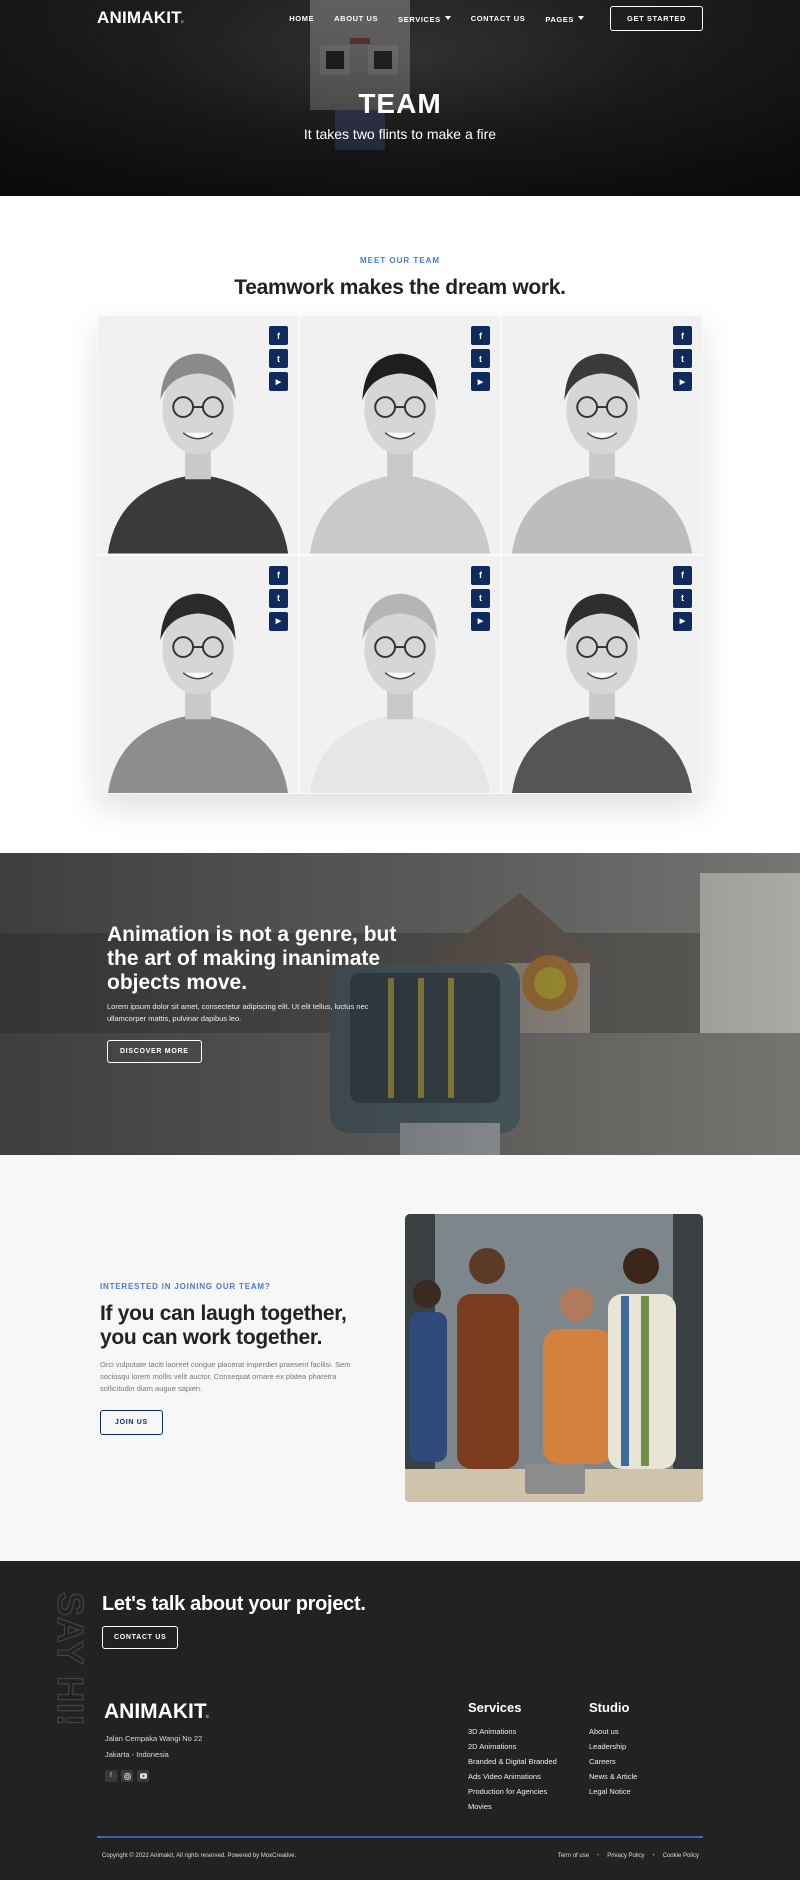 The width and height of the screenshot is (800, 1880). What do you see at coordinates (131, 1422) in the screenshot?
I see `join-us-button: JOIN US` at bounding box center [131, 1422].